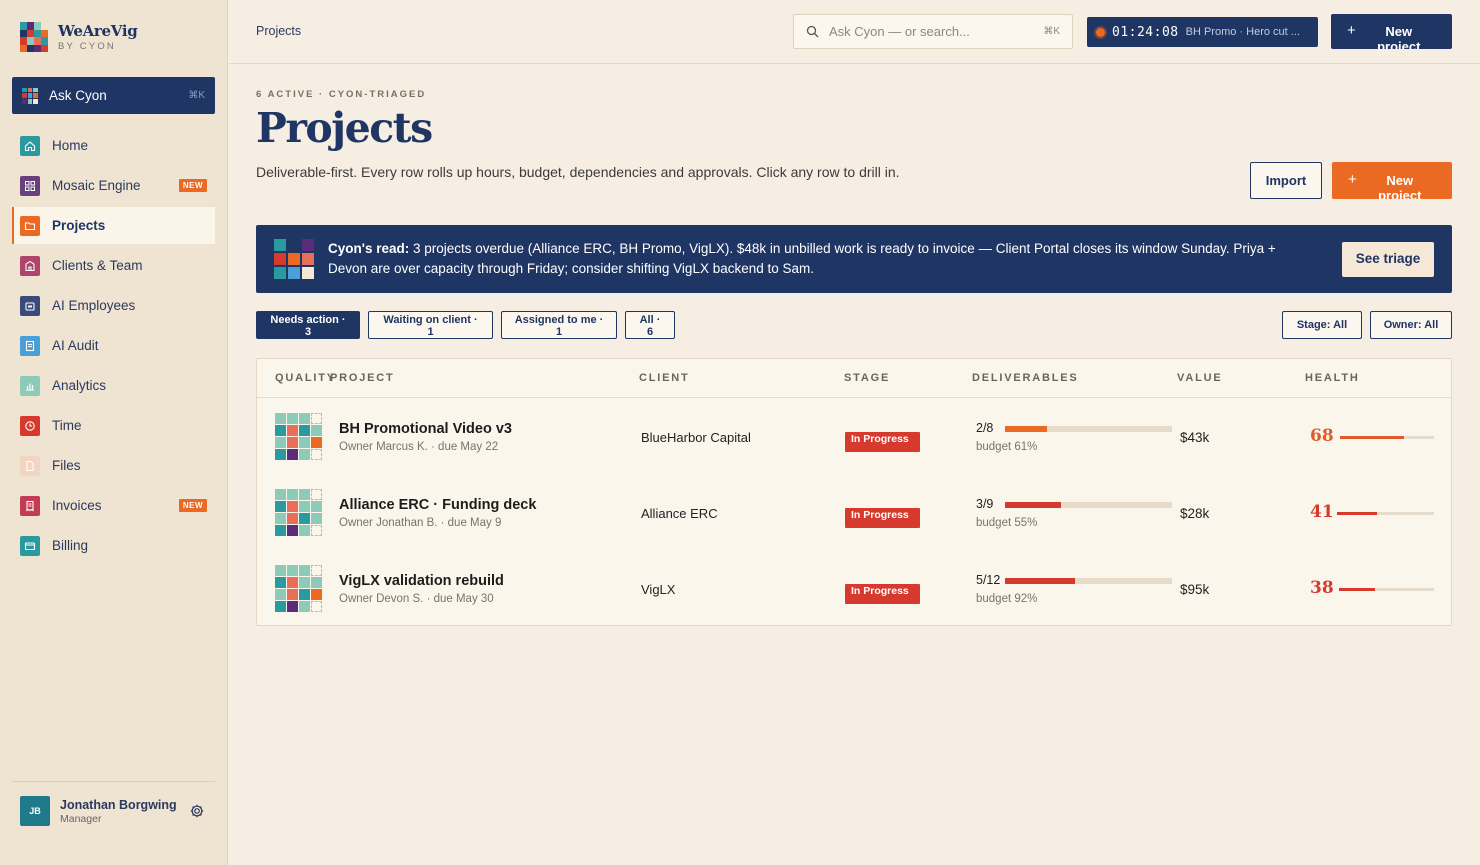 The width and height of the screenshot is (1480, 865). What do you see at coordinates (113, 265) in the screenshot?
I see `sidebar-item-clients-team: Clients & Team` at bounding box center [113, 265].